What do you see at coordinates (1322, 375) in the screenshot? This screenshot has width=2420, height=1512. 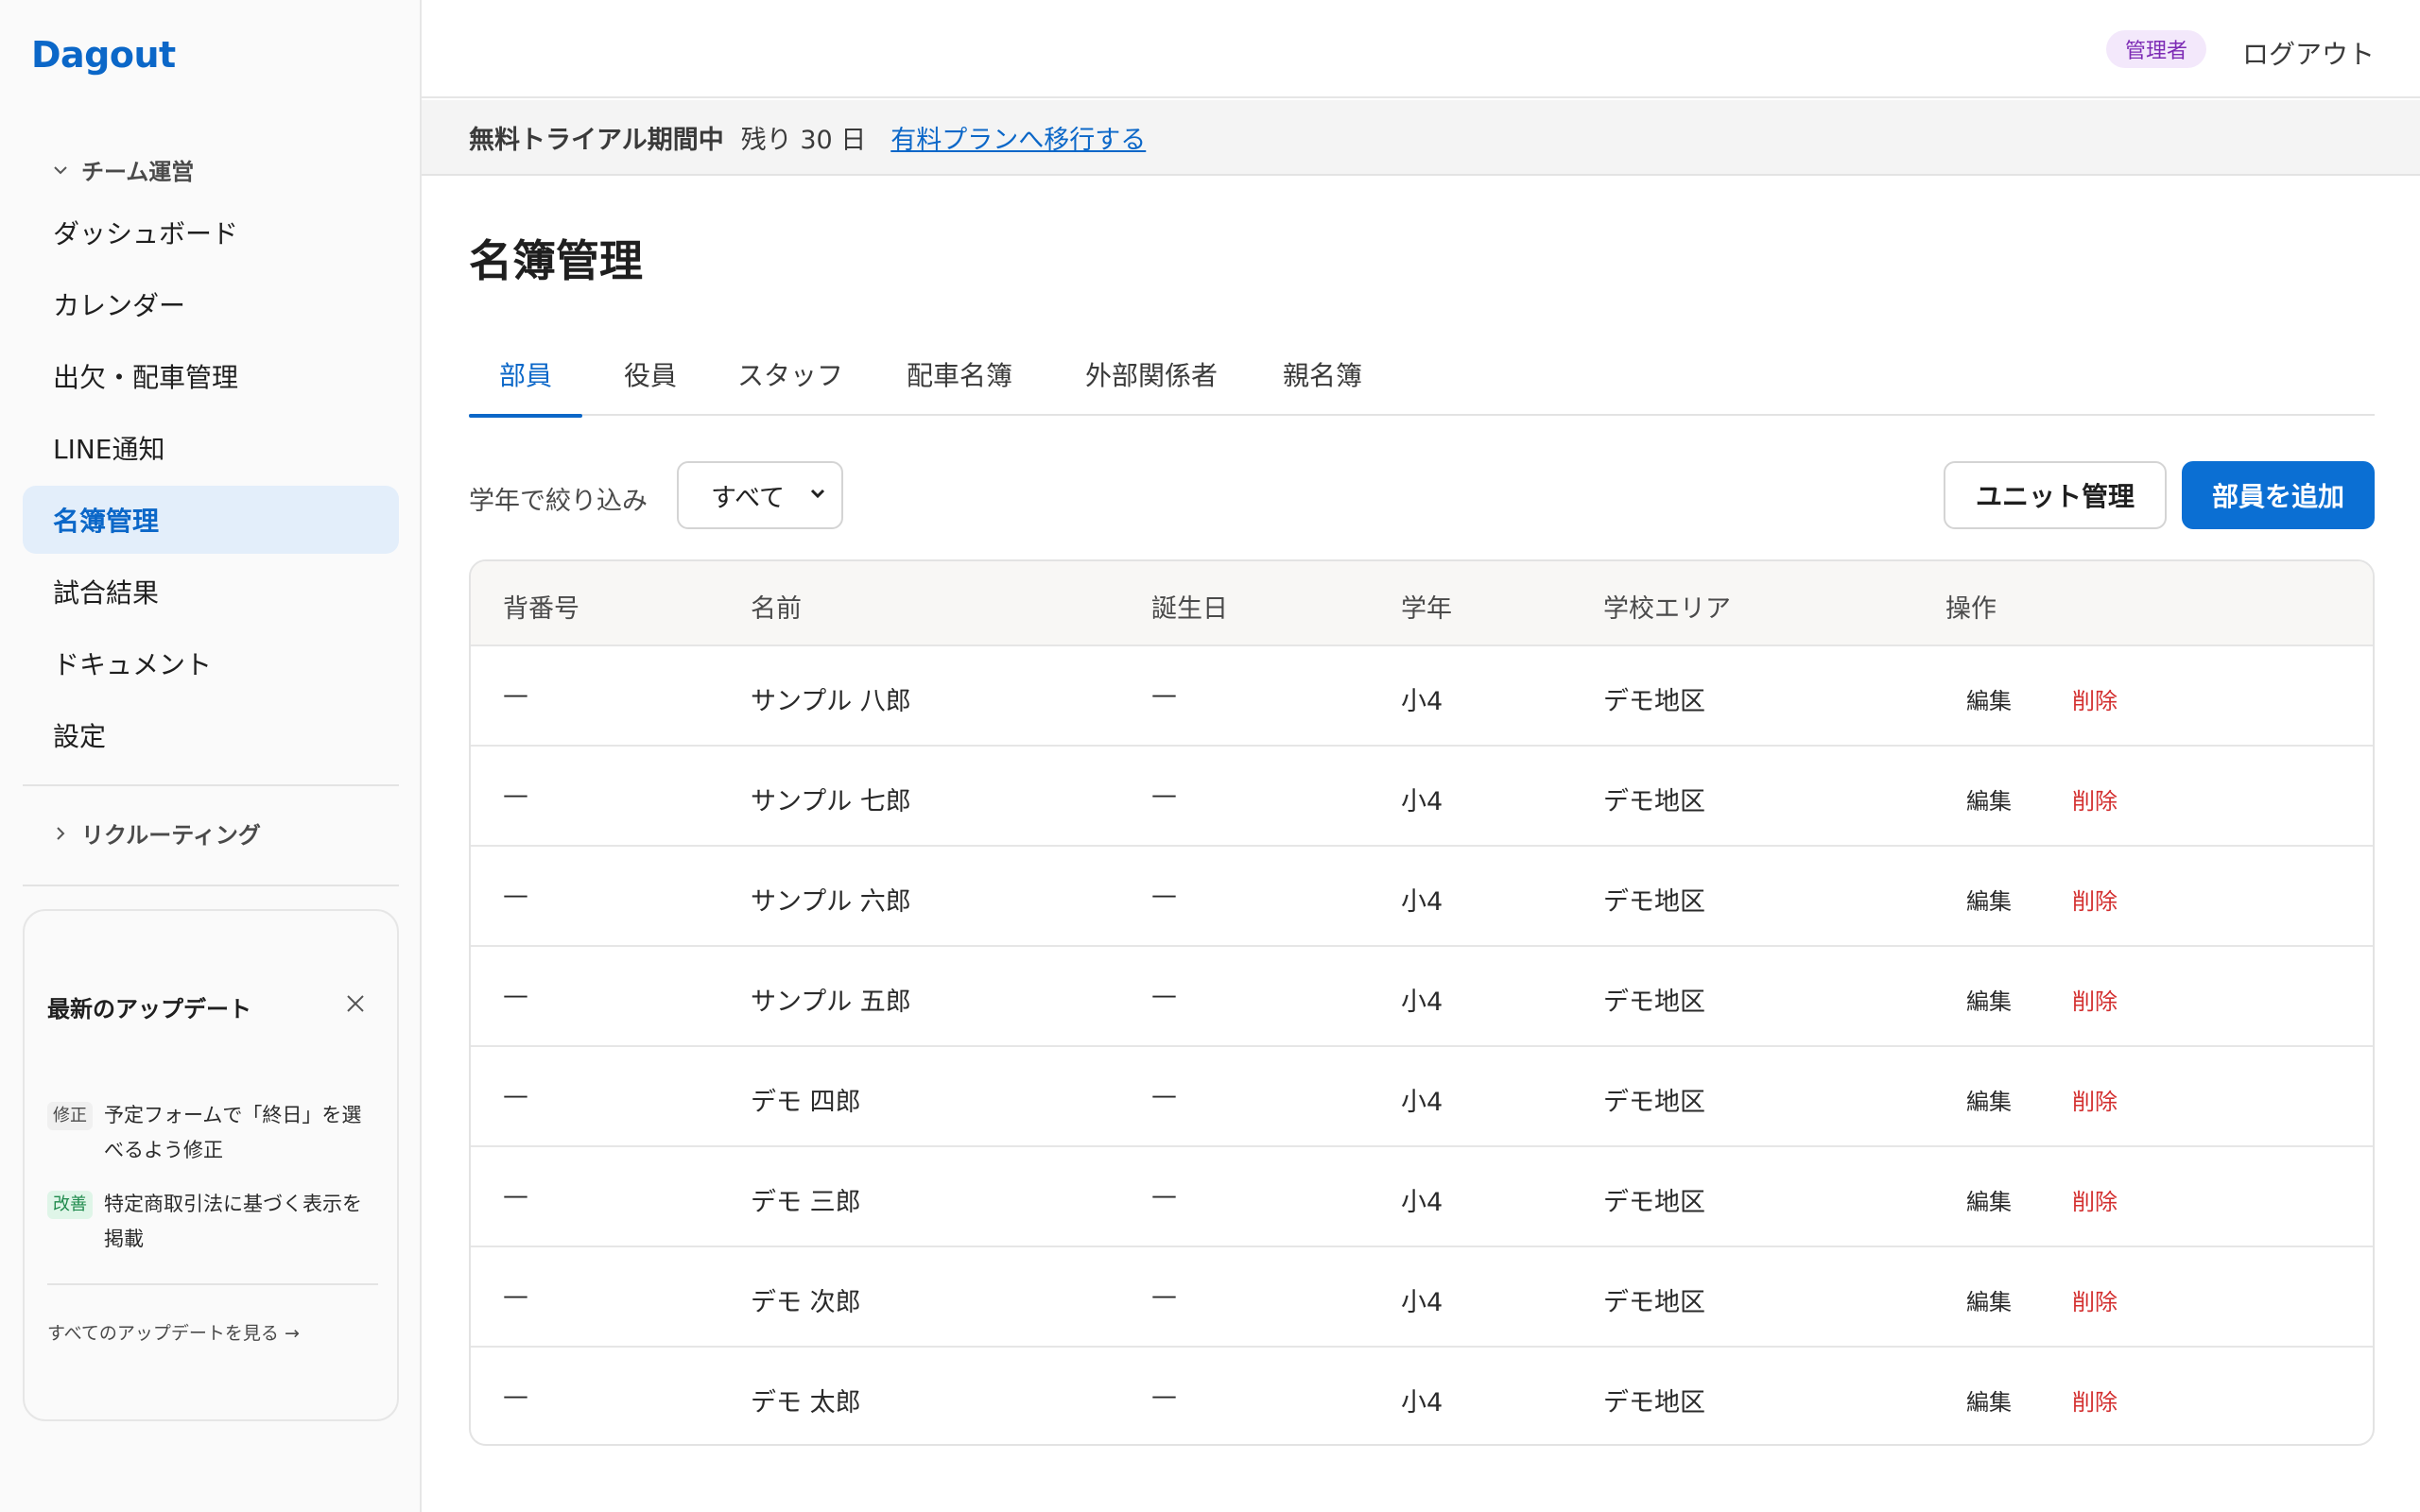 I see `tab-label: 親名簿` at bounding box center [1322, 375].